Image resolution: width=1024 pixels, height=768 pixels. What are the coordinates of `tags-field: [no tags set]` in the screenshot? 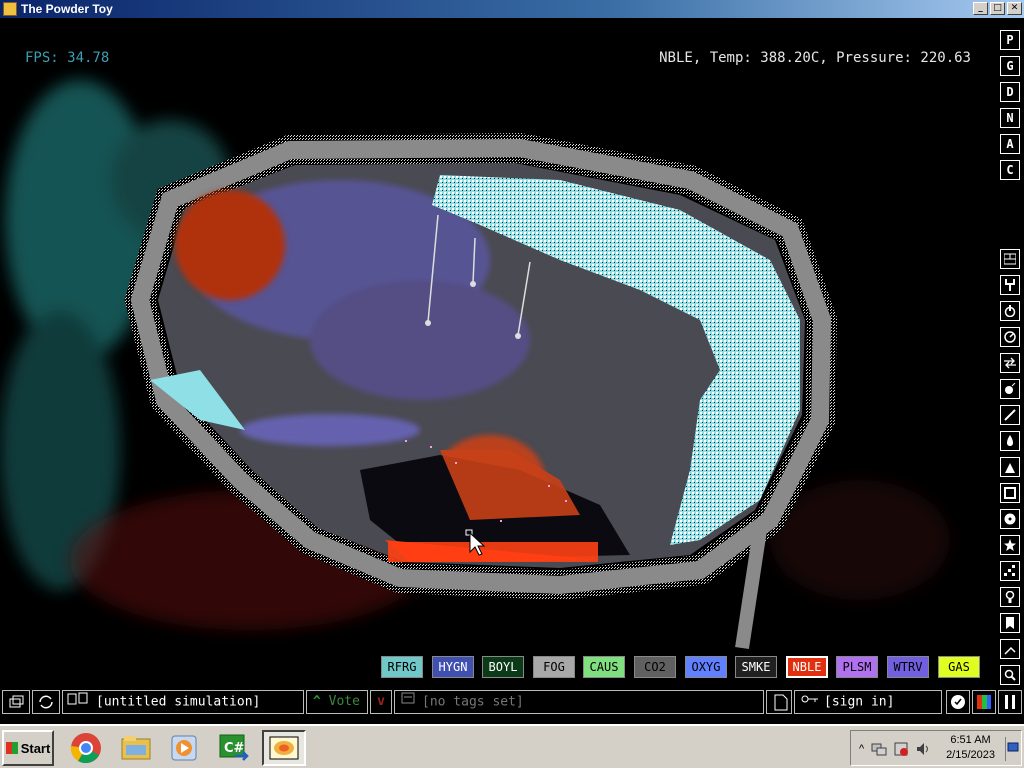 It's located at (579, 702).